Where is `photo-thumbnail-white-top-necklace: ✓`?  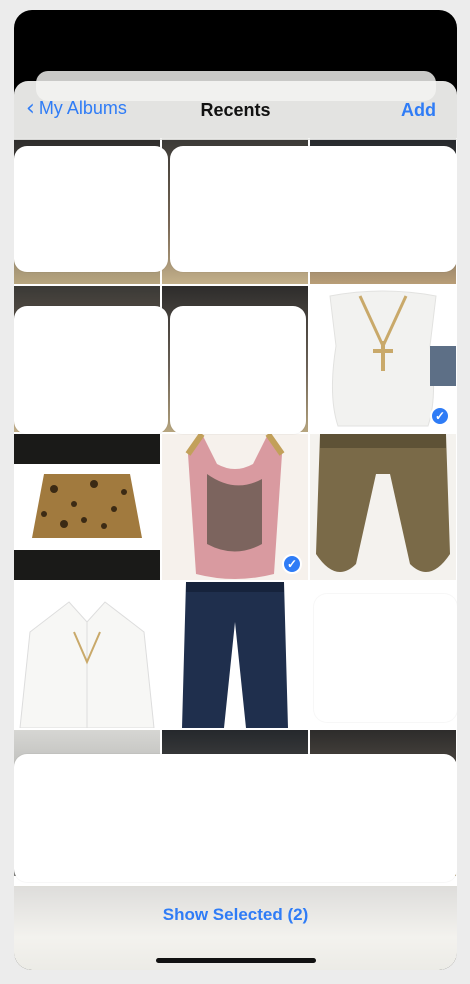
photo-thumbnail-white-top-necklace: ✓ is located at coordinates (383, 359).